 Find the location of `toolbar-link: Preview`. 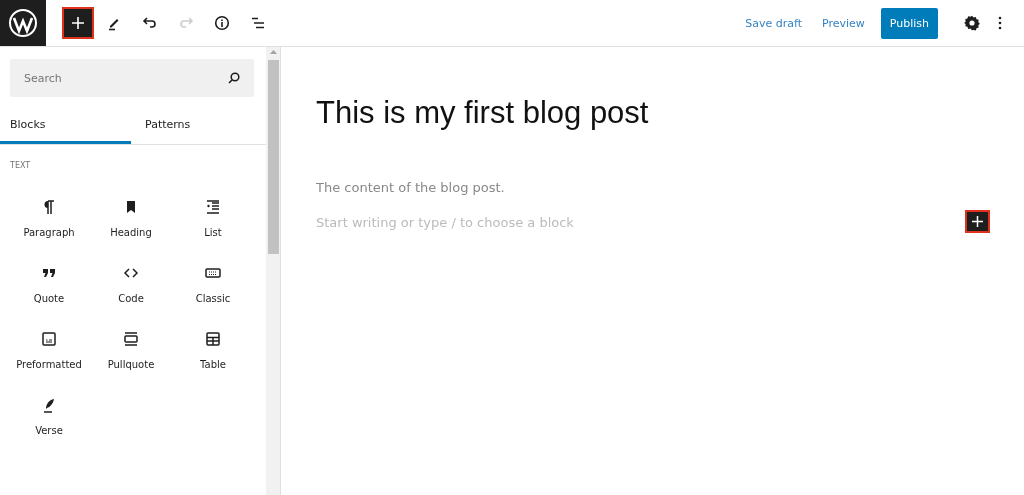

toolbar-link: Preview is located at coordinates (843, 23).